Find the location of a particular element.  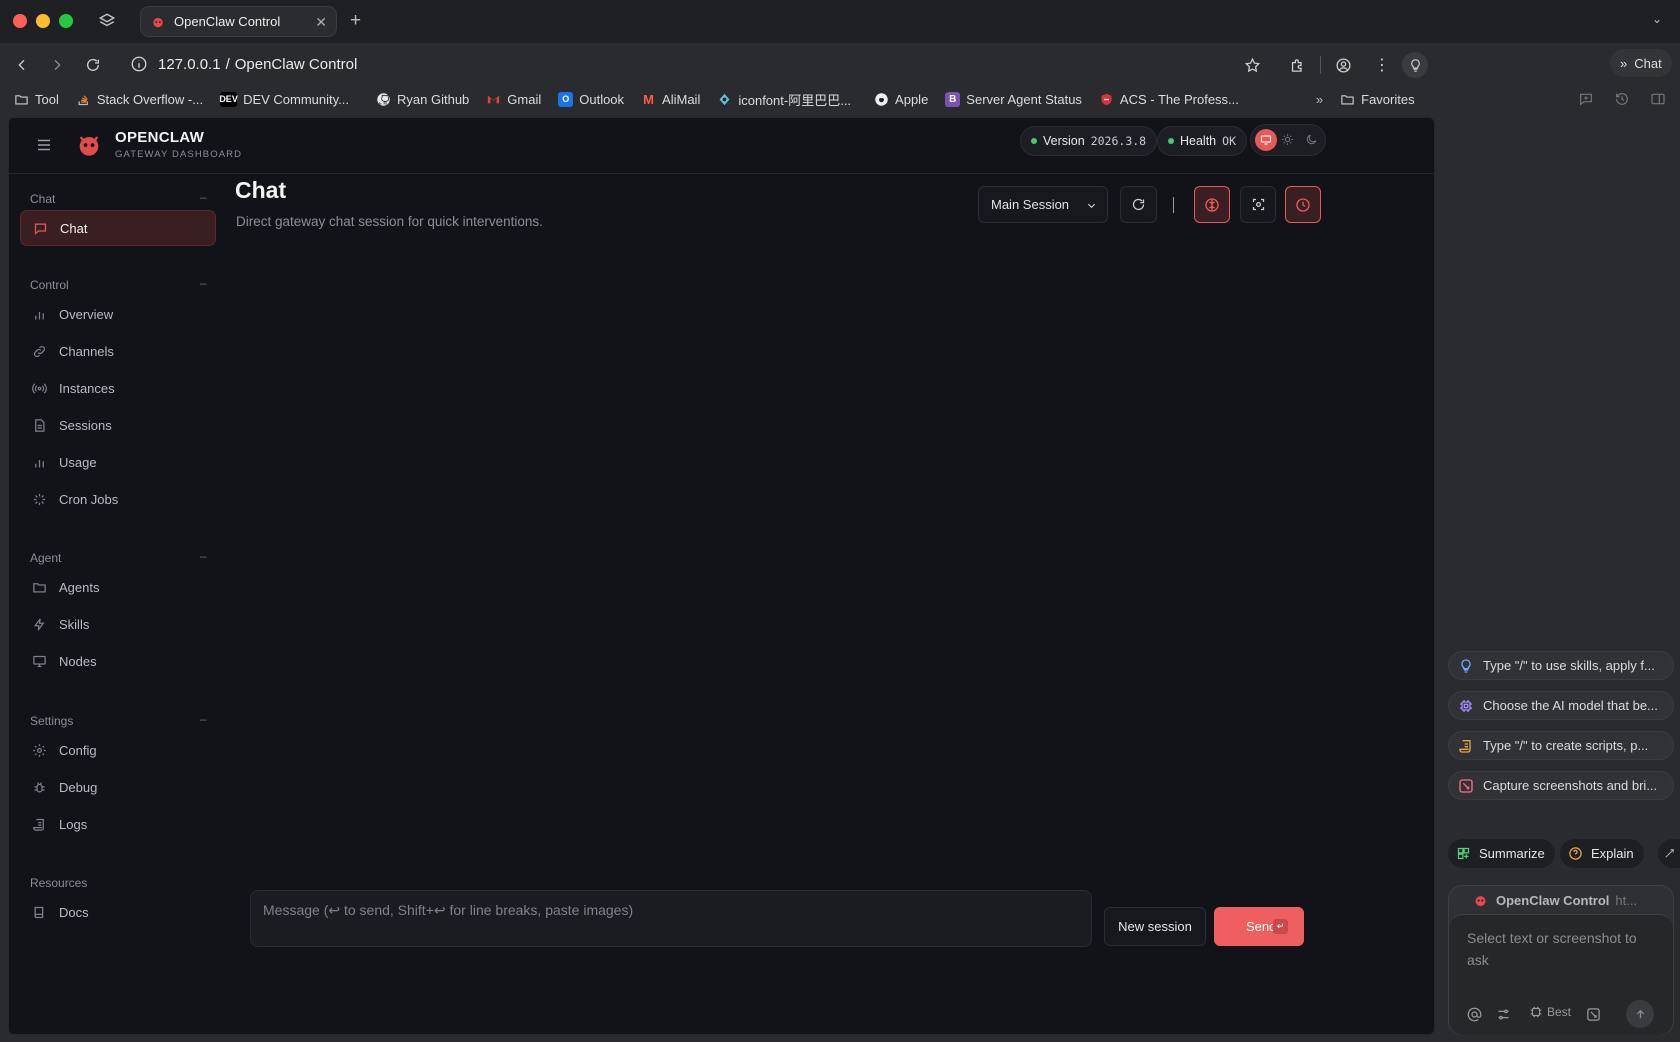

sidebar-item-config: Config is located at coordinates (118, 750).